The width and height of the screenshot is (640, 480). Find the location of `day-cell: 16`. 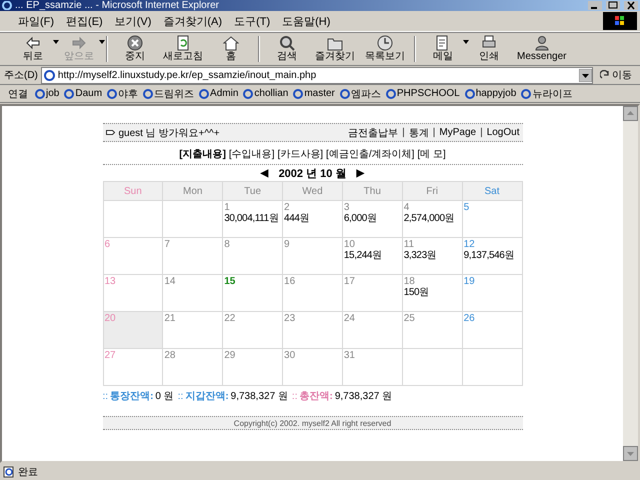

day-cell: 16 is located at coordinates (312, 293).